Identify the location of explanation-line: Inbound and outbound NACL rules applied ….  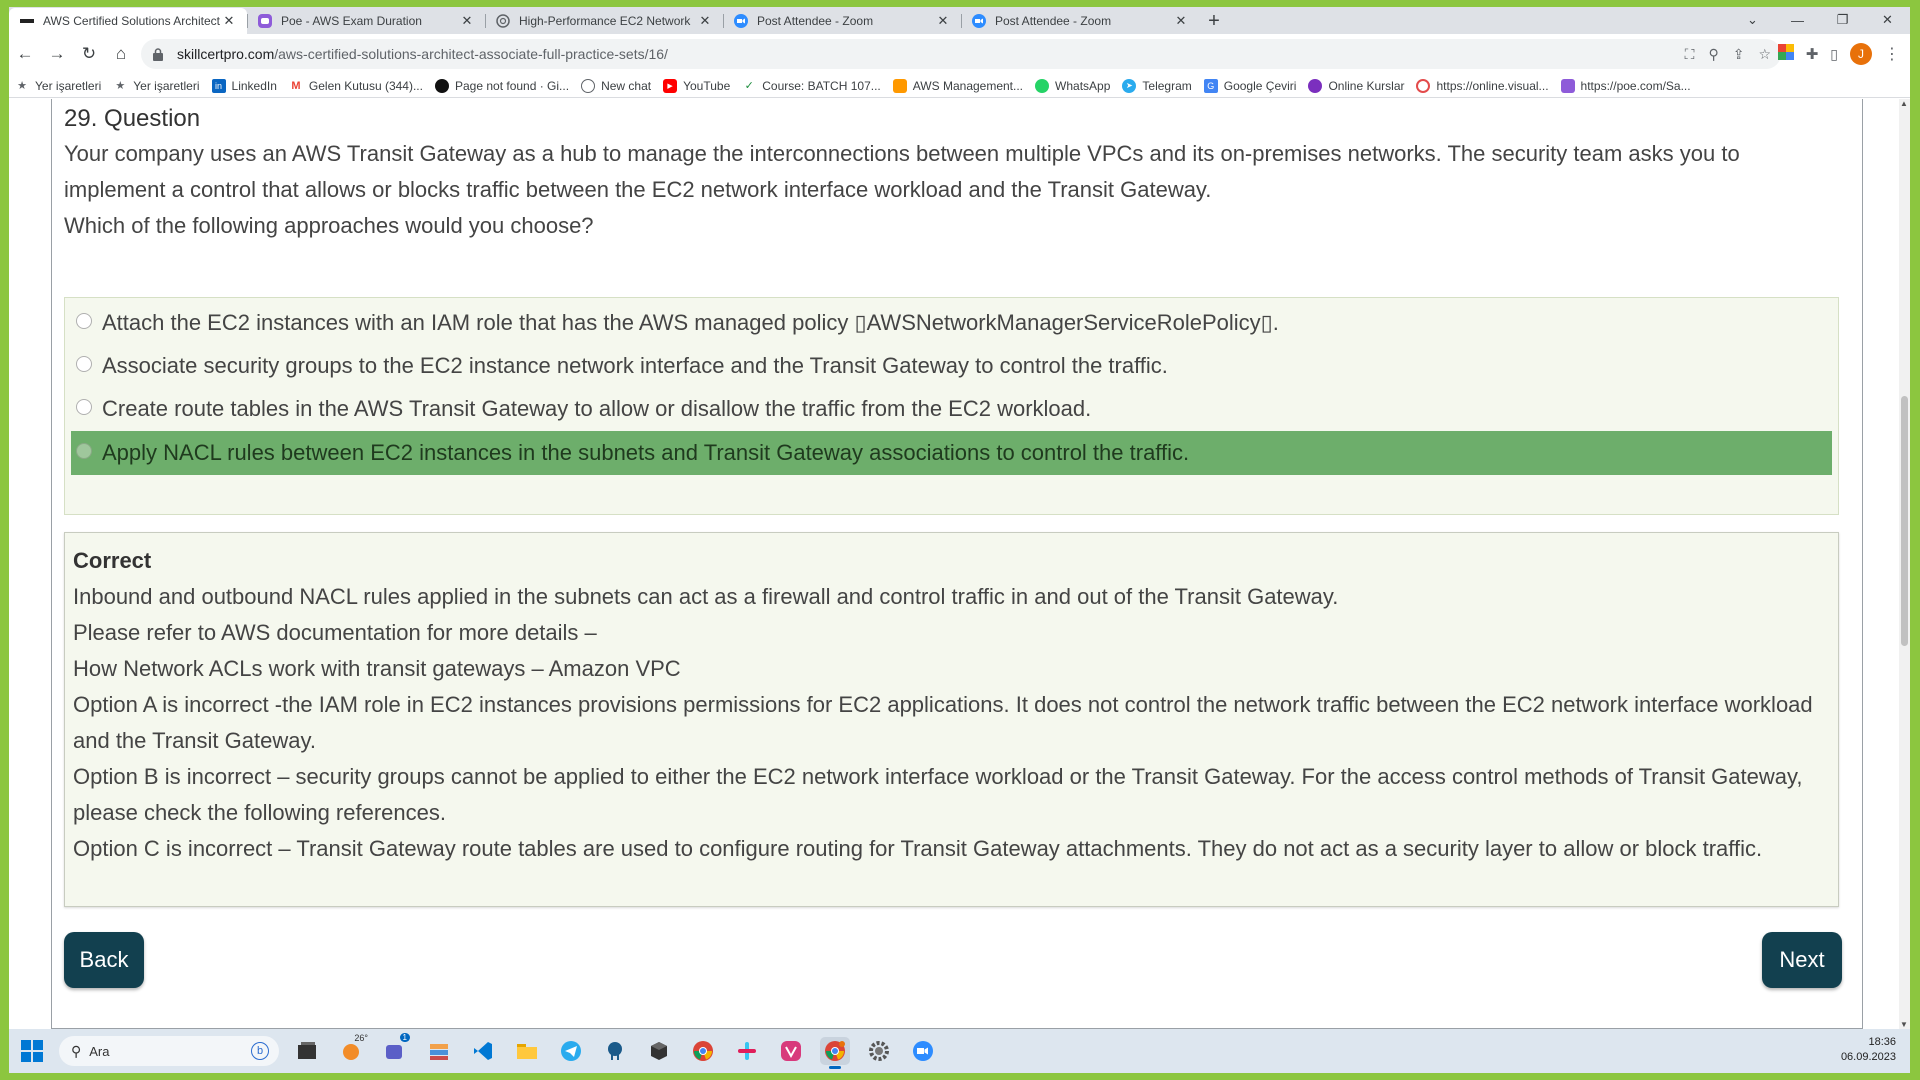
(706, 596).